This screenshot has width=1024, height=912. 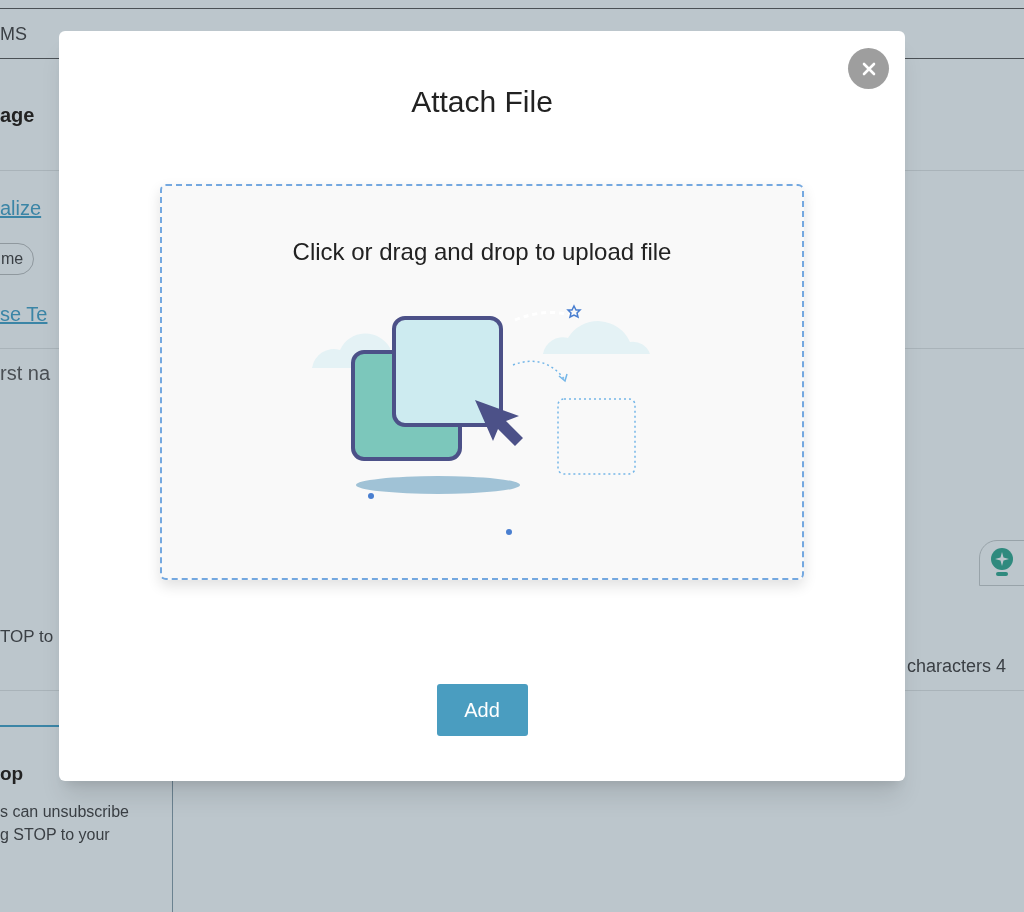 I want to click on character-counter: characters 4, so click(x=957, y=666).